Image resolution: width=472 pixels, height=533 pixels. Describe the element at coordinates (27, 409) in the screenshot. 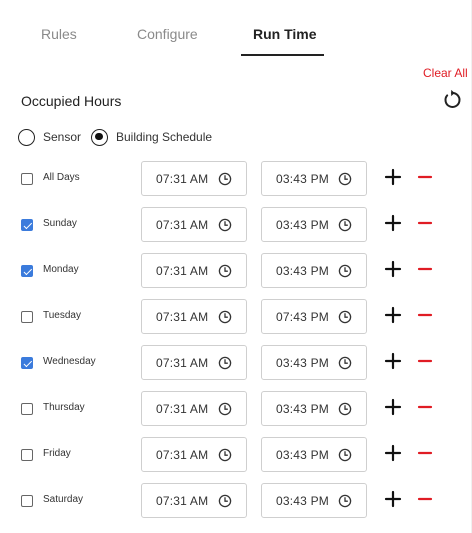

I see `day-checkbox-thursday` at that location.